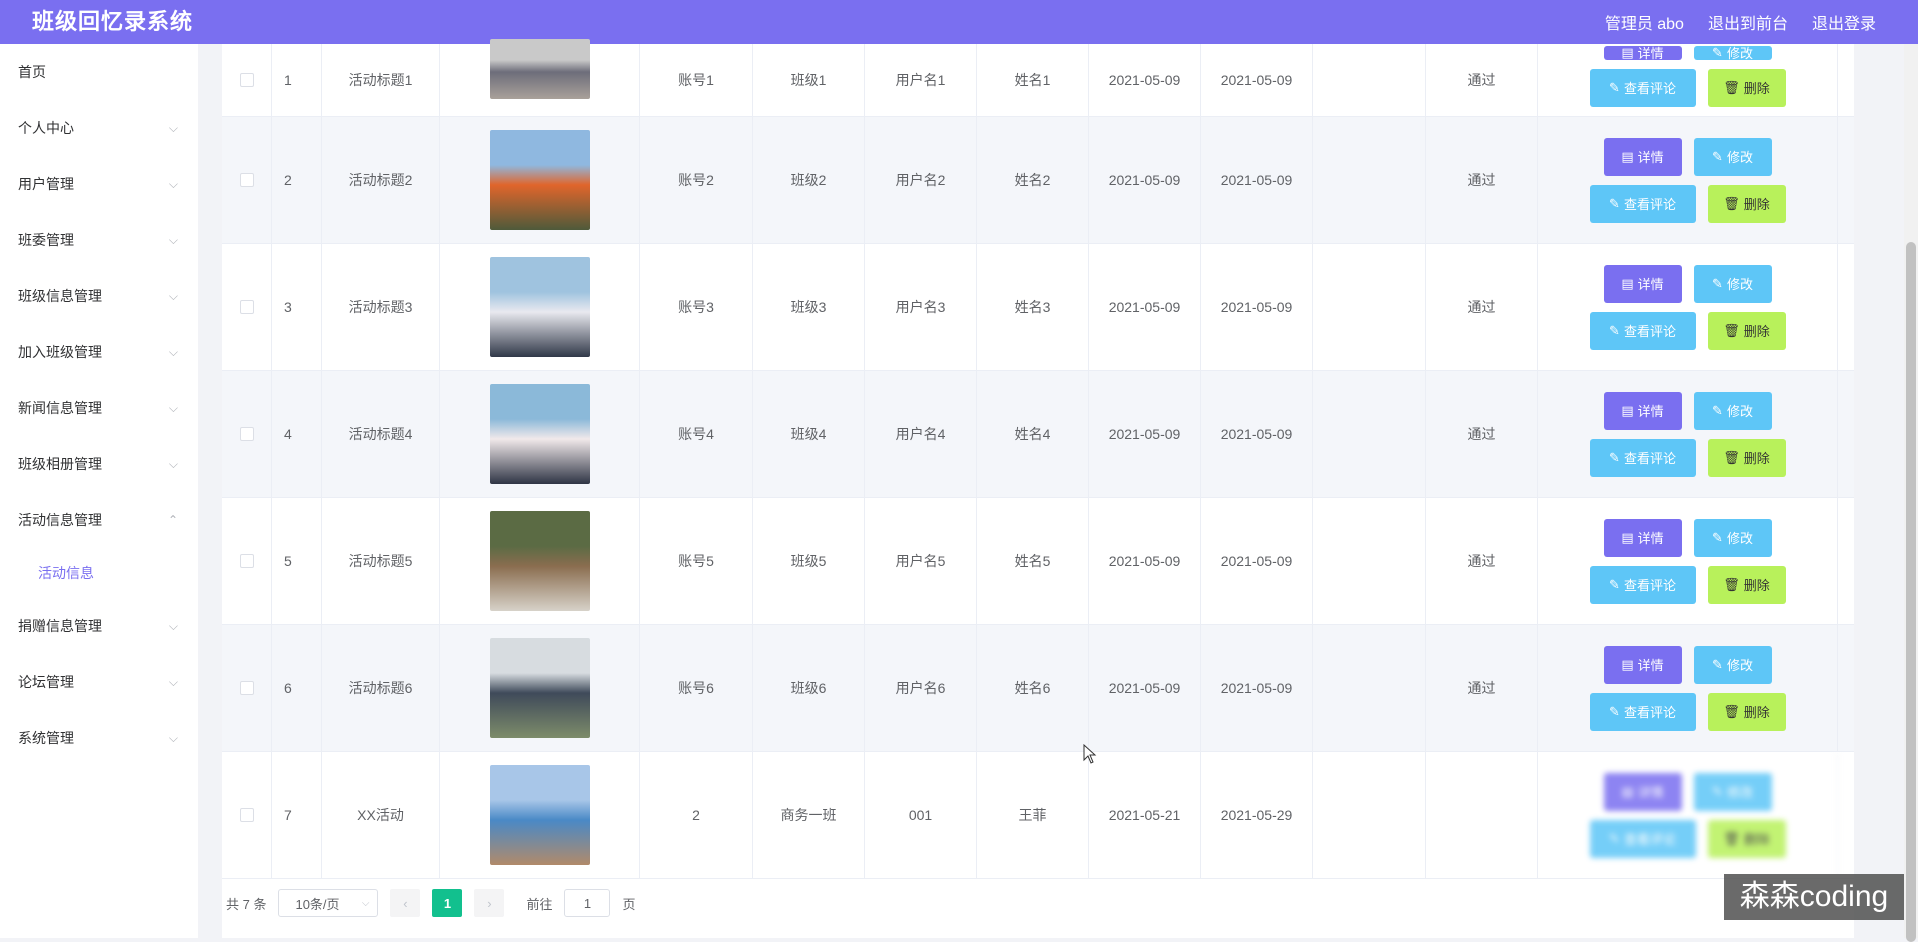 The image size is (1918, 942). What do you see at coordinates (696, 180) in the screenshot?
I see `account: 账号2` at bounding box center [696, 180].